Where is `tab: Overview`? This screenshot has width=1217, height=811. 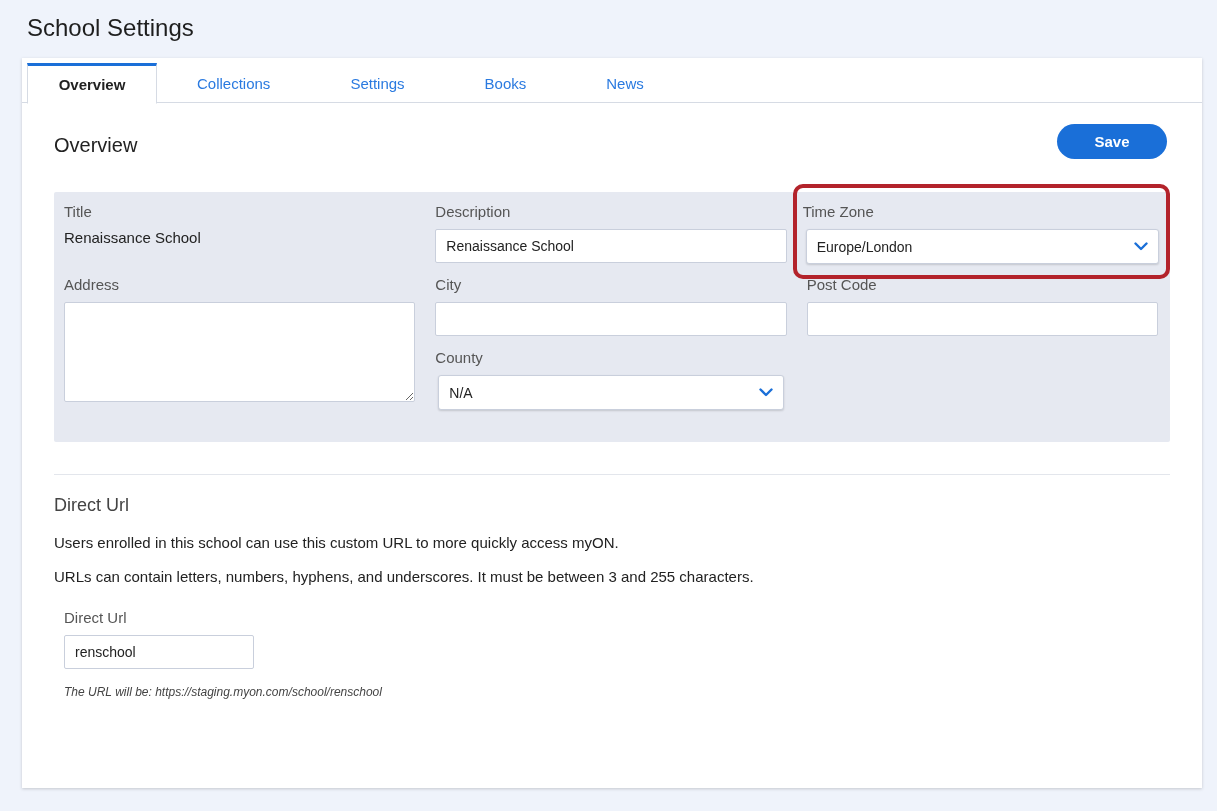
tab: Overview is located at coordinates (92, 83).